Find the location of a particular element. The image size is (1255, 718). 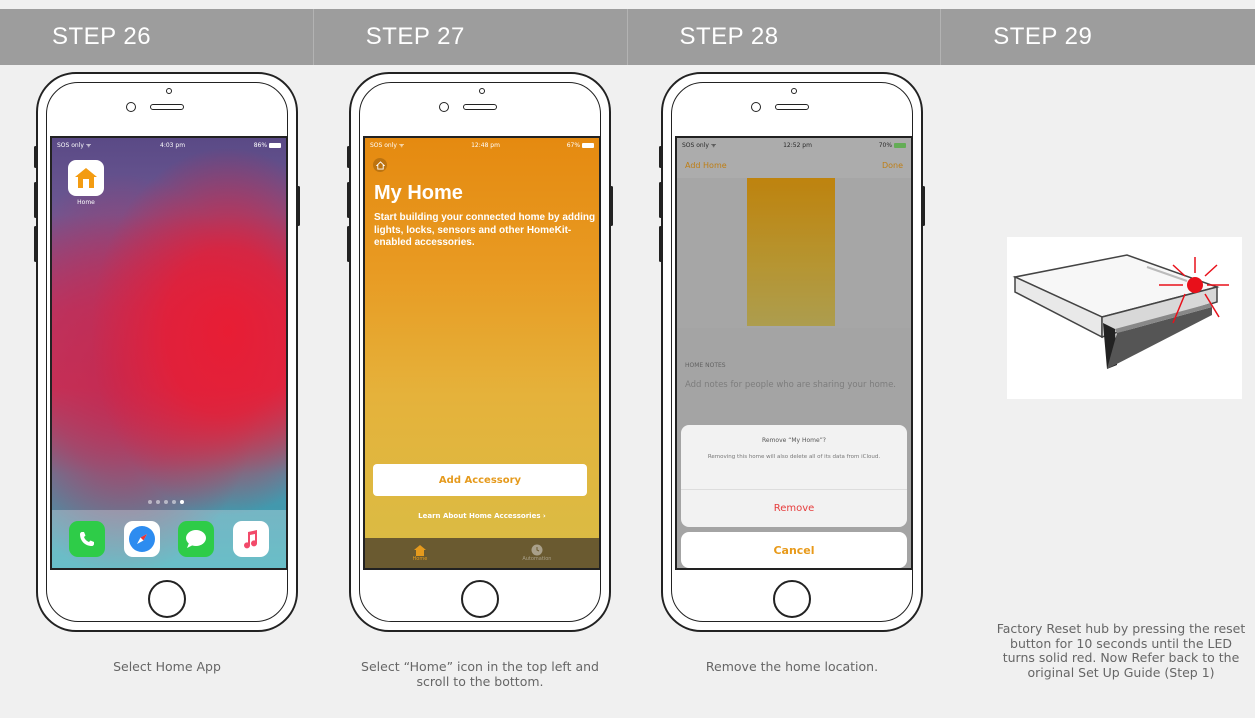

tab-automation-label: Automation is located at coordinates (537, 559).